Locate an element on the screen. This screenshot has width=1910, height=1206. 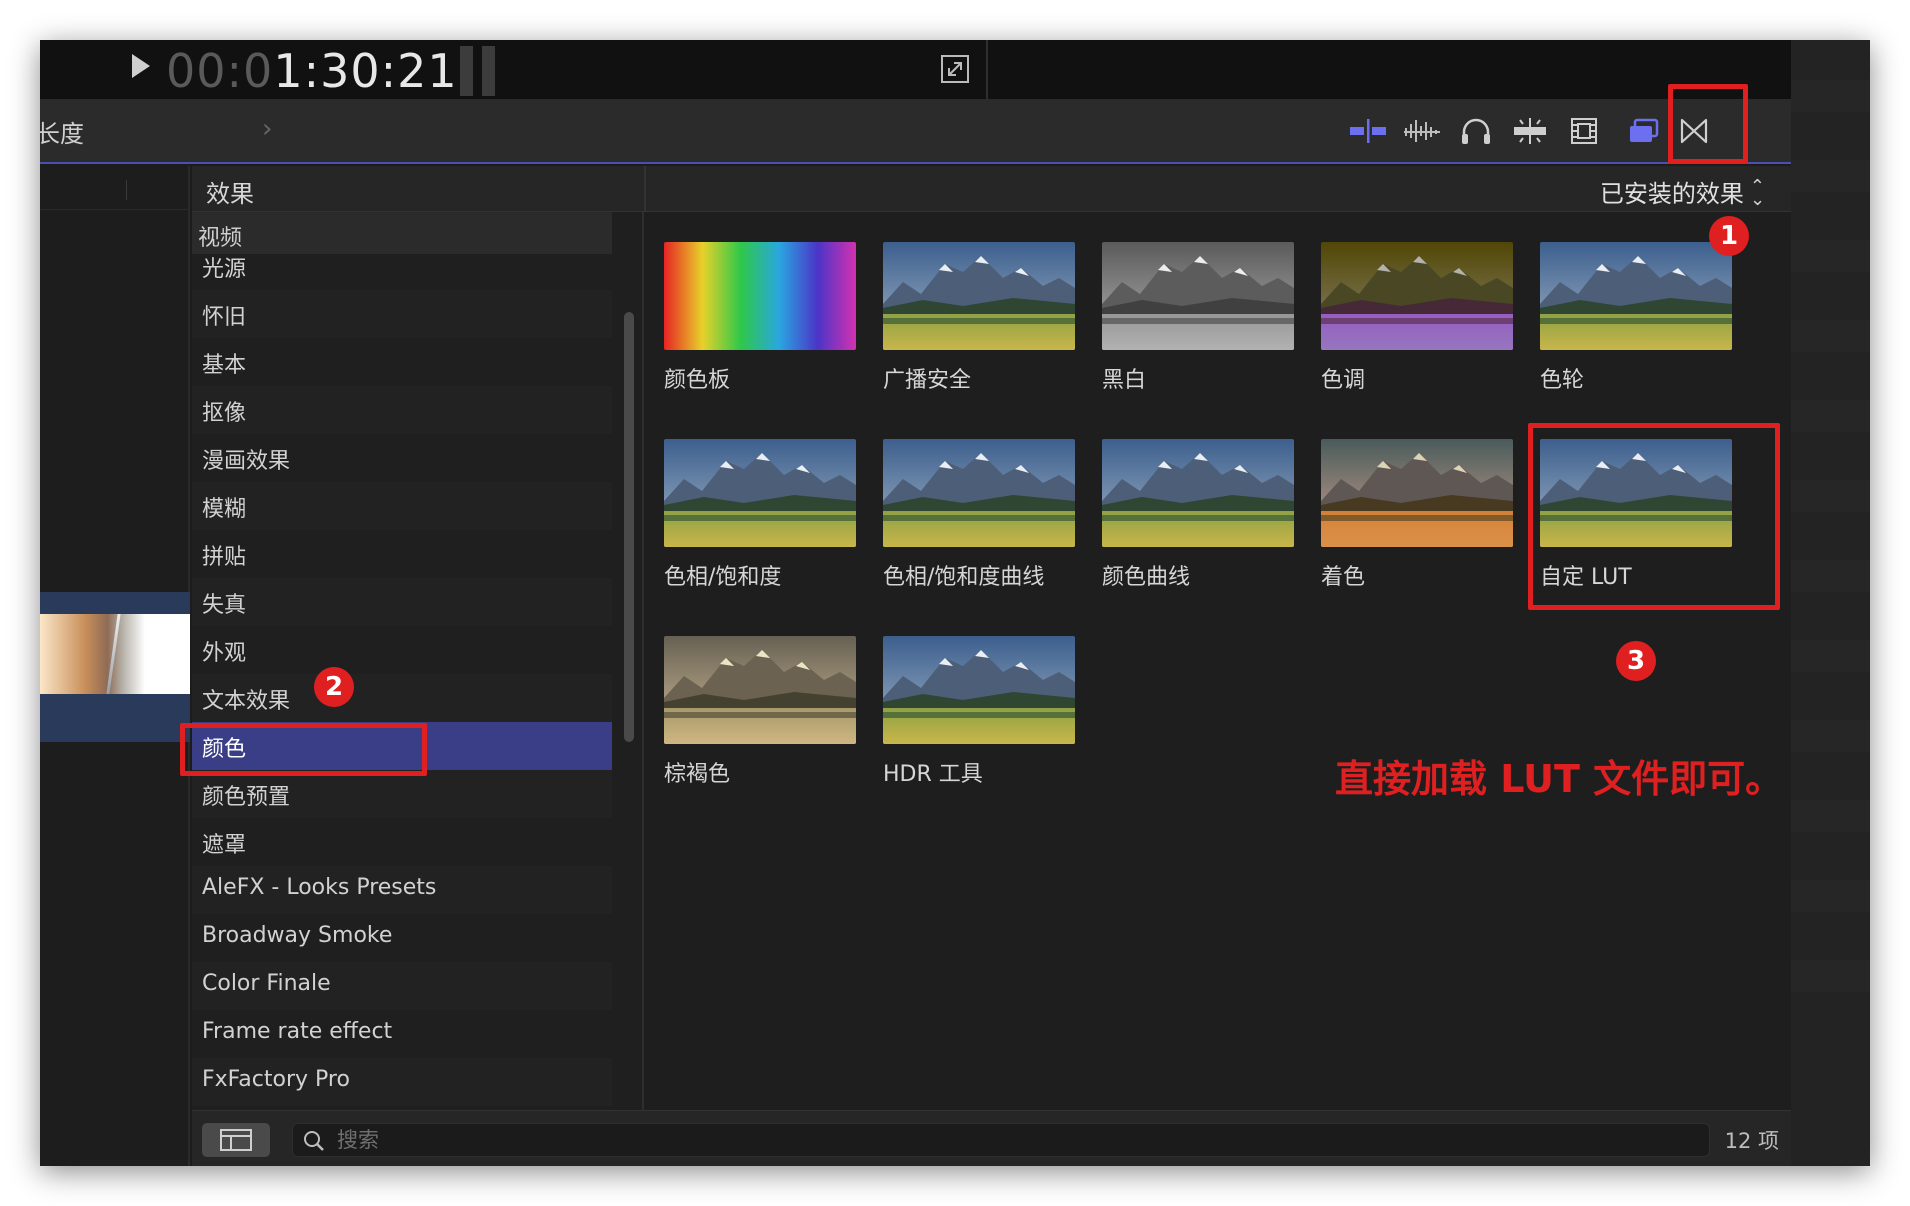
search-icon is located at coordinates (314, 1141).